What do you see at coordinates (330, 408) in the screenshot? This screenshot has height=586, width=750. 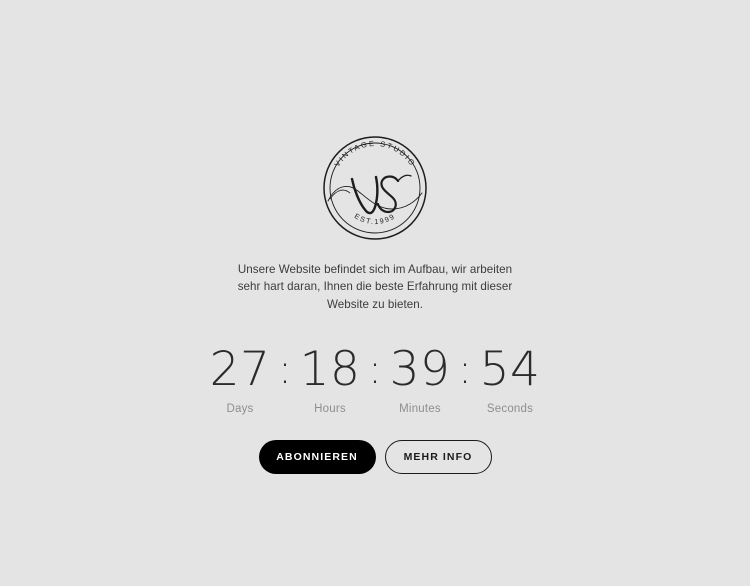 I see `countdown-hours-label: Hours` at bounding box center [330, 408].